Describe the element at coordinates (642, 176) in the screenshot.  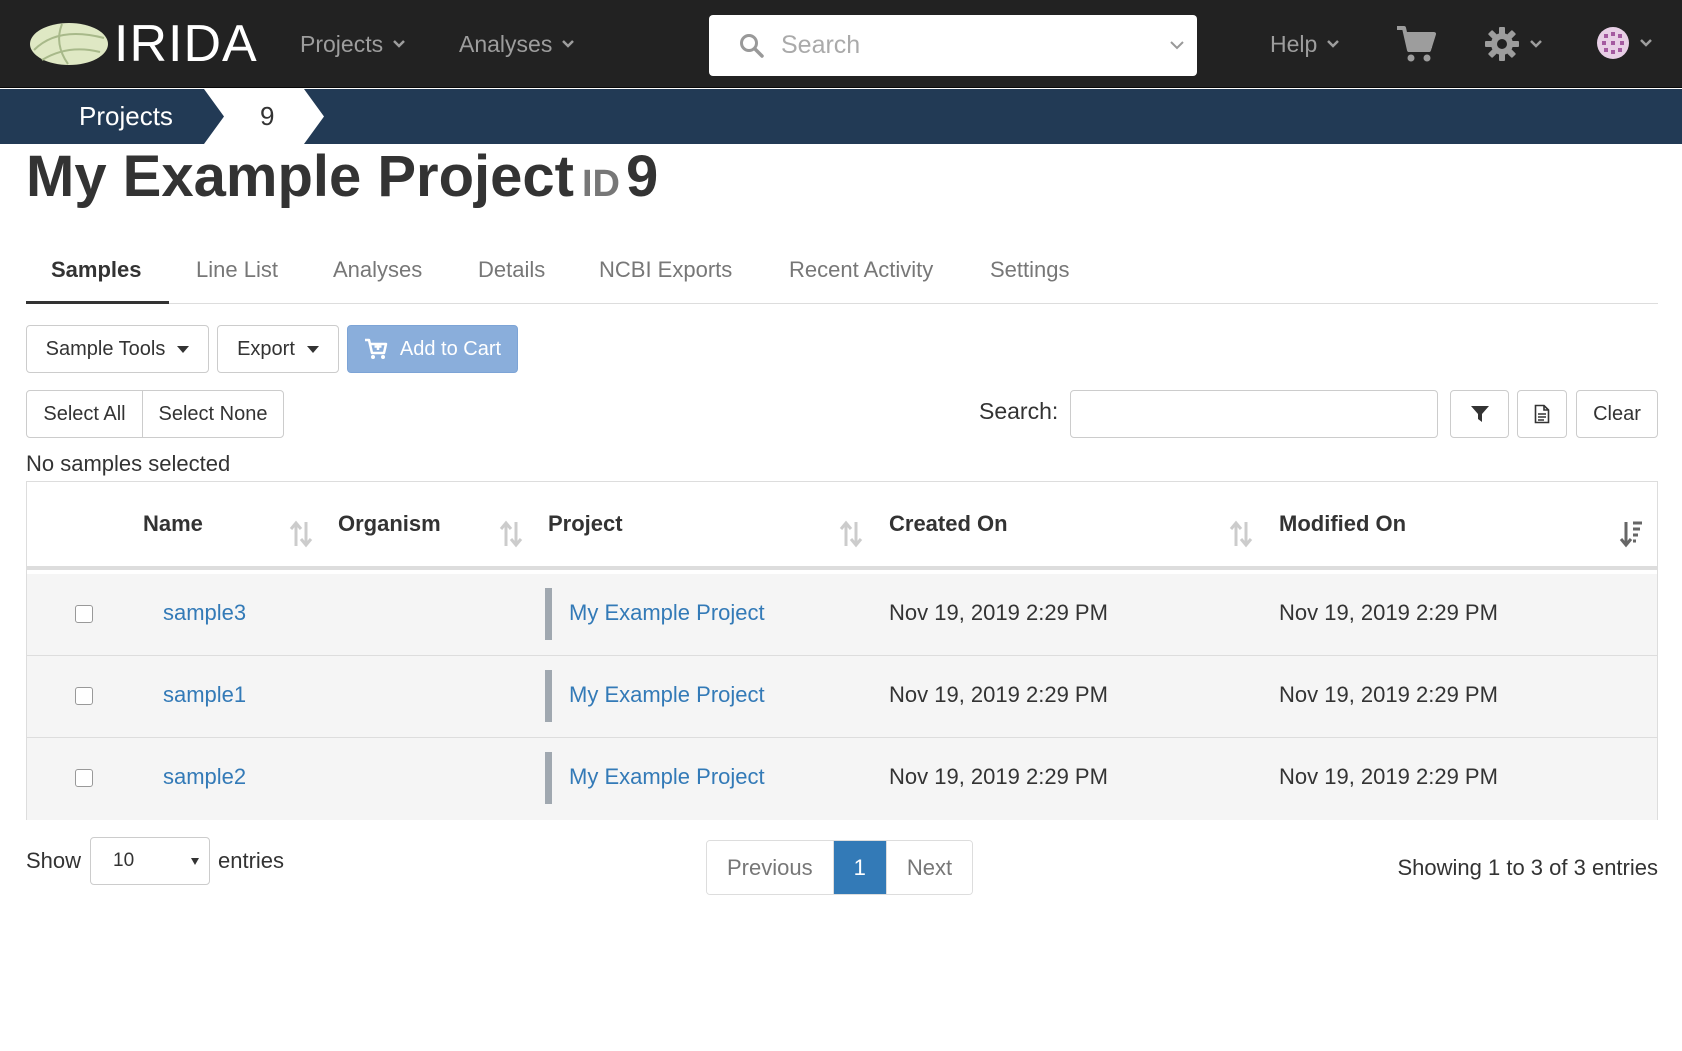
I see `project-id-value: 9` at that location.